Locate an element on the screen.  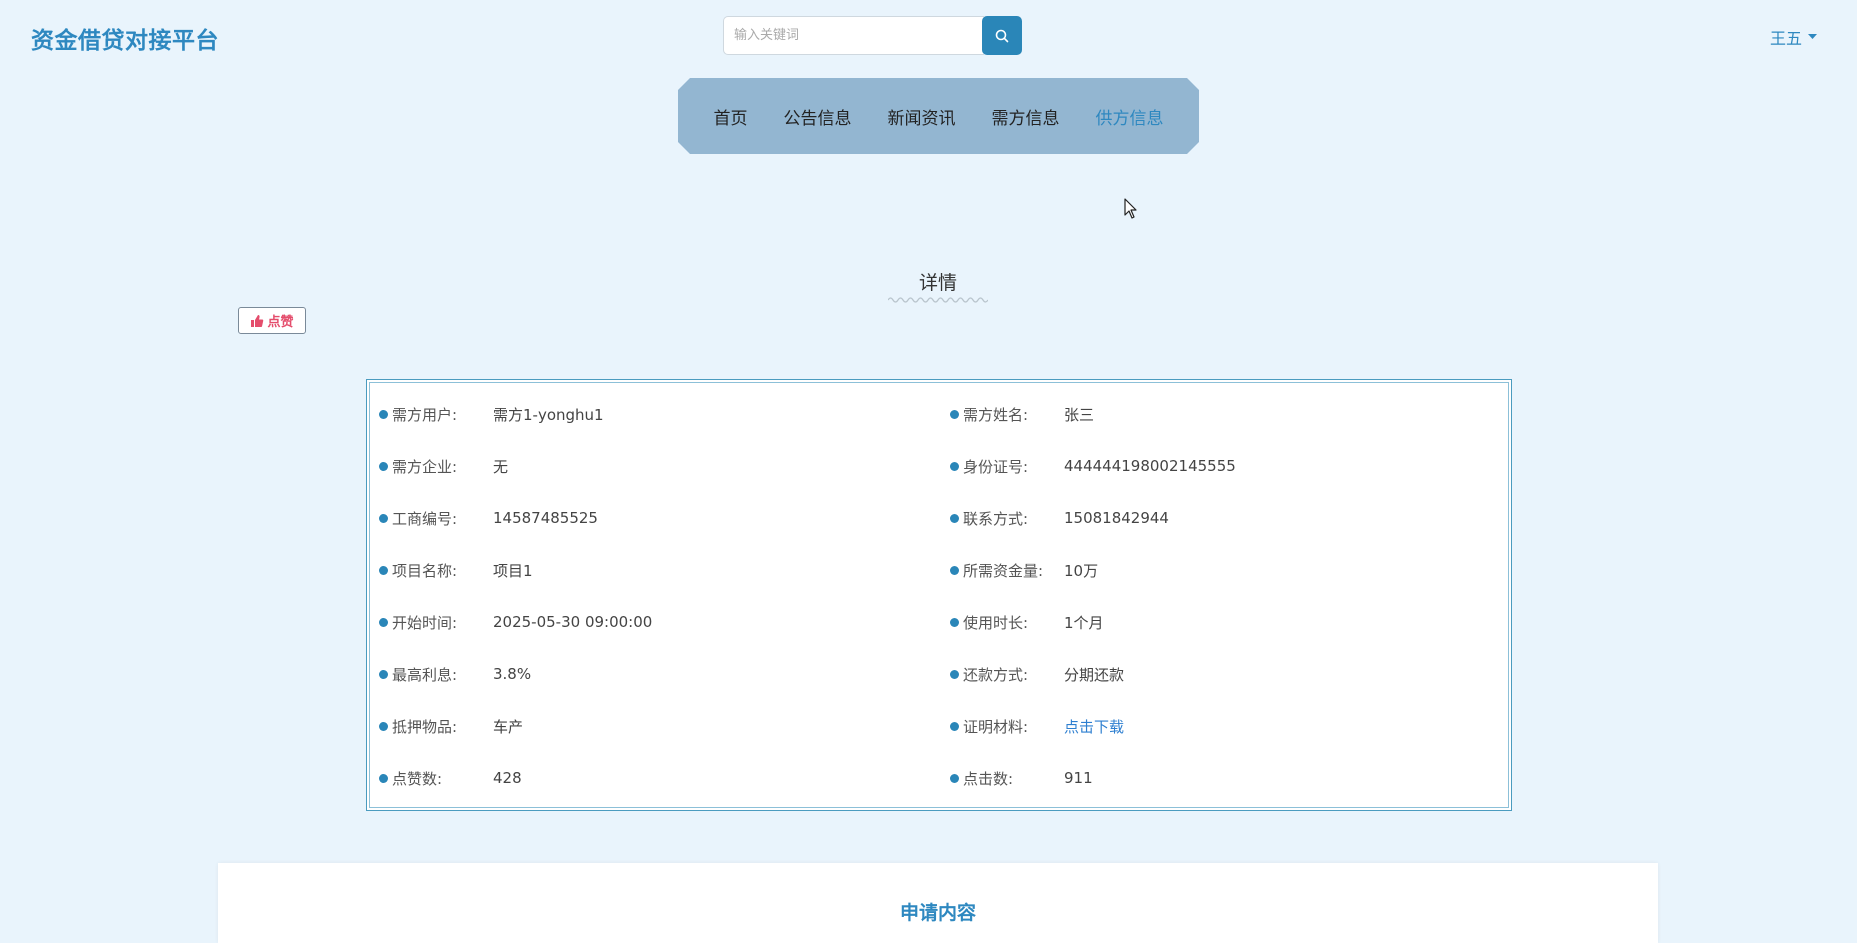
detail-row: 开始时间: 2025-05-30 09:00:00 使用时长: 1个月 is located at coordinates (939, 622).